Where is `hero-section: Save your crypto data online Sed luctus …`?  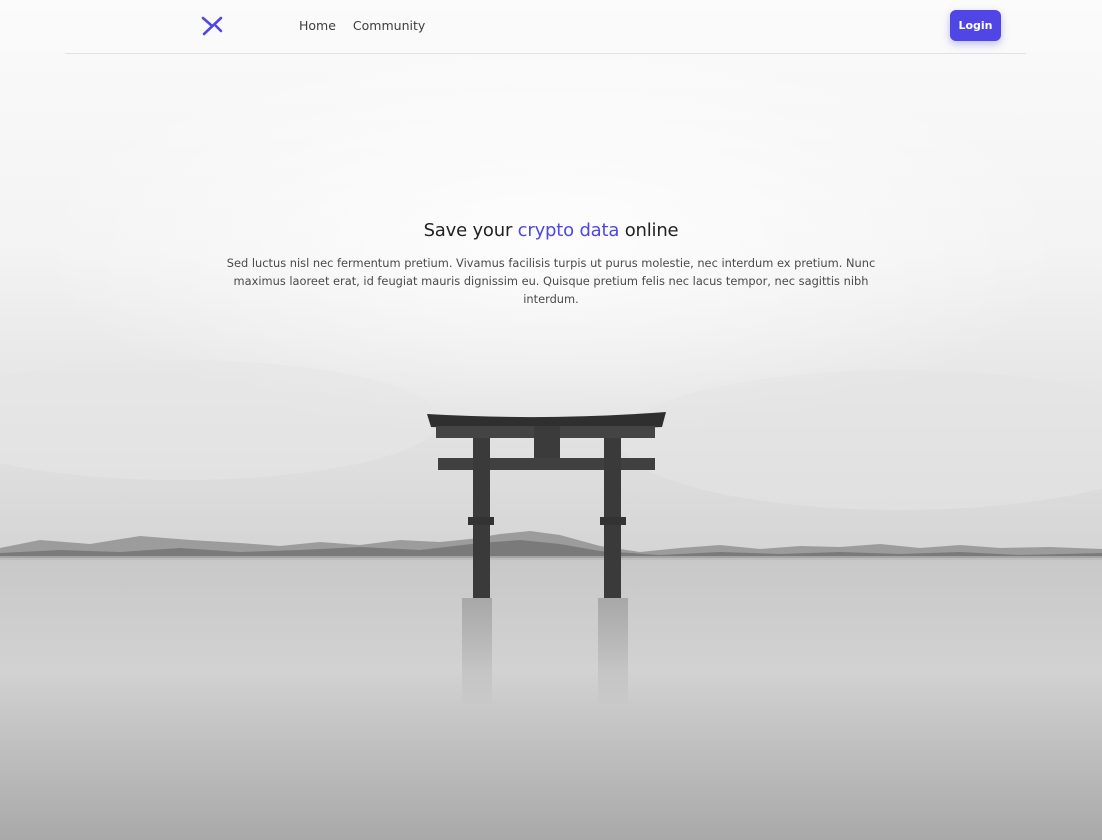
hero-section: Save your crypto data online Sed luctus … is located at coordinates (551, 264).